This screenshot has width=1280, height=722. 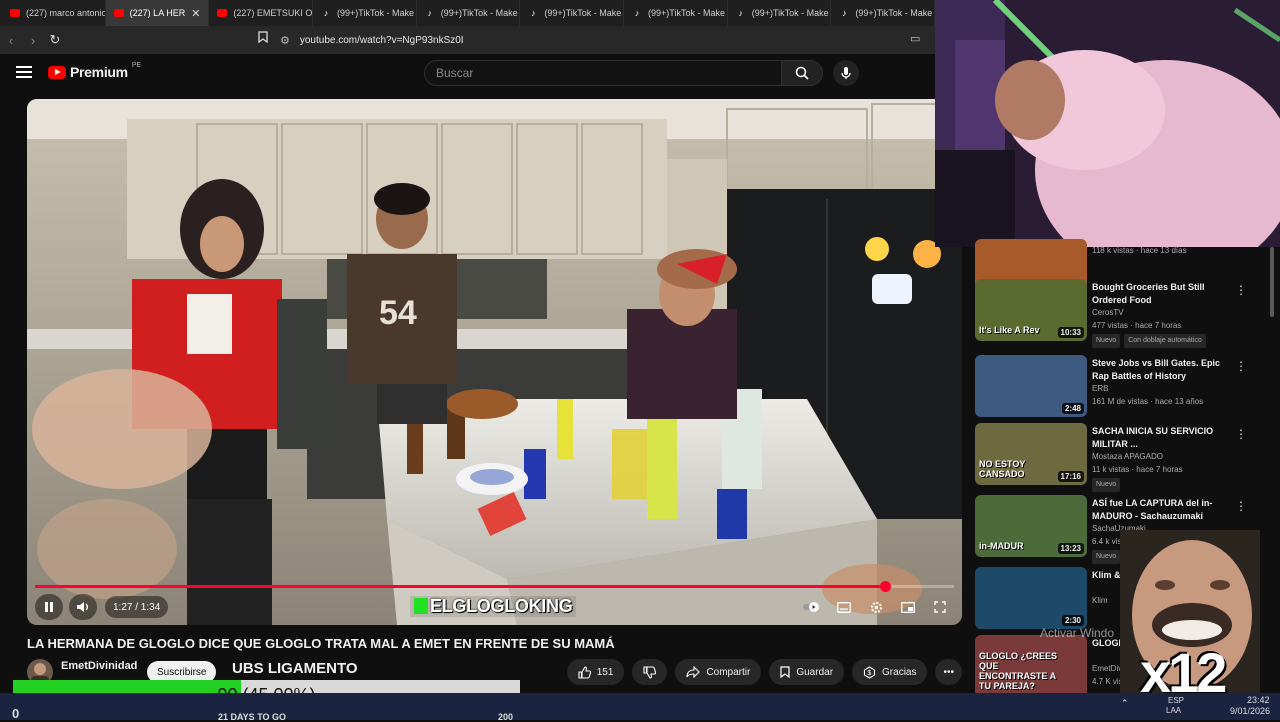 I want to click on super-thanks-icon: $, so click(x=869, y=672).